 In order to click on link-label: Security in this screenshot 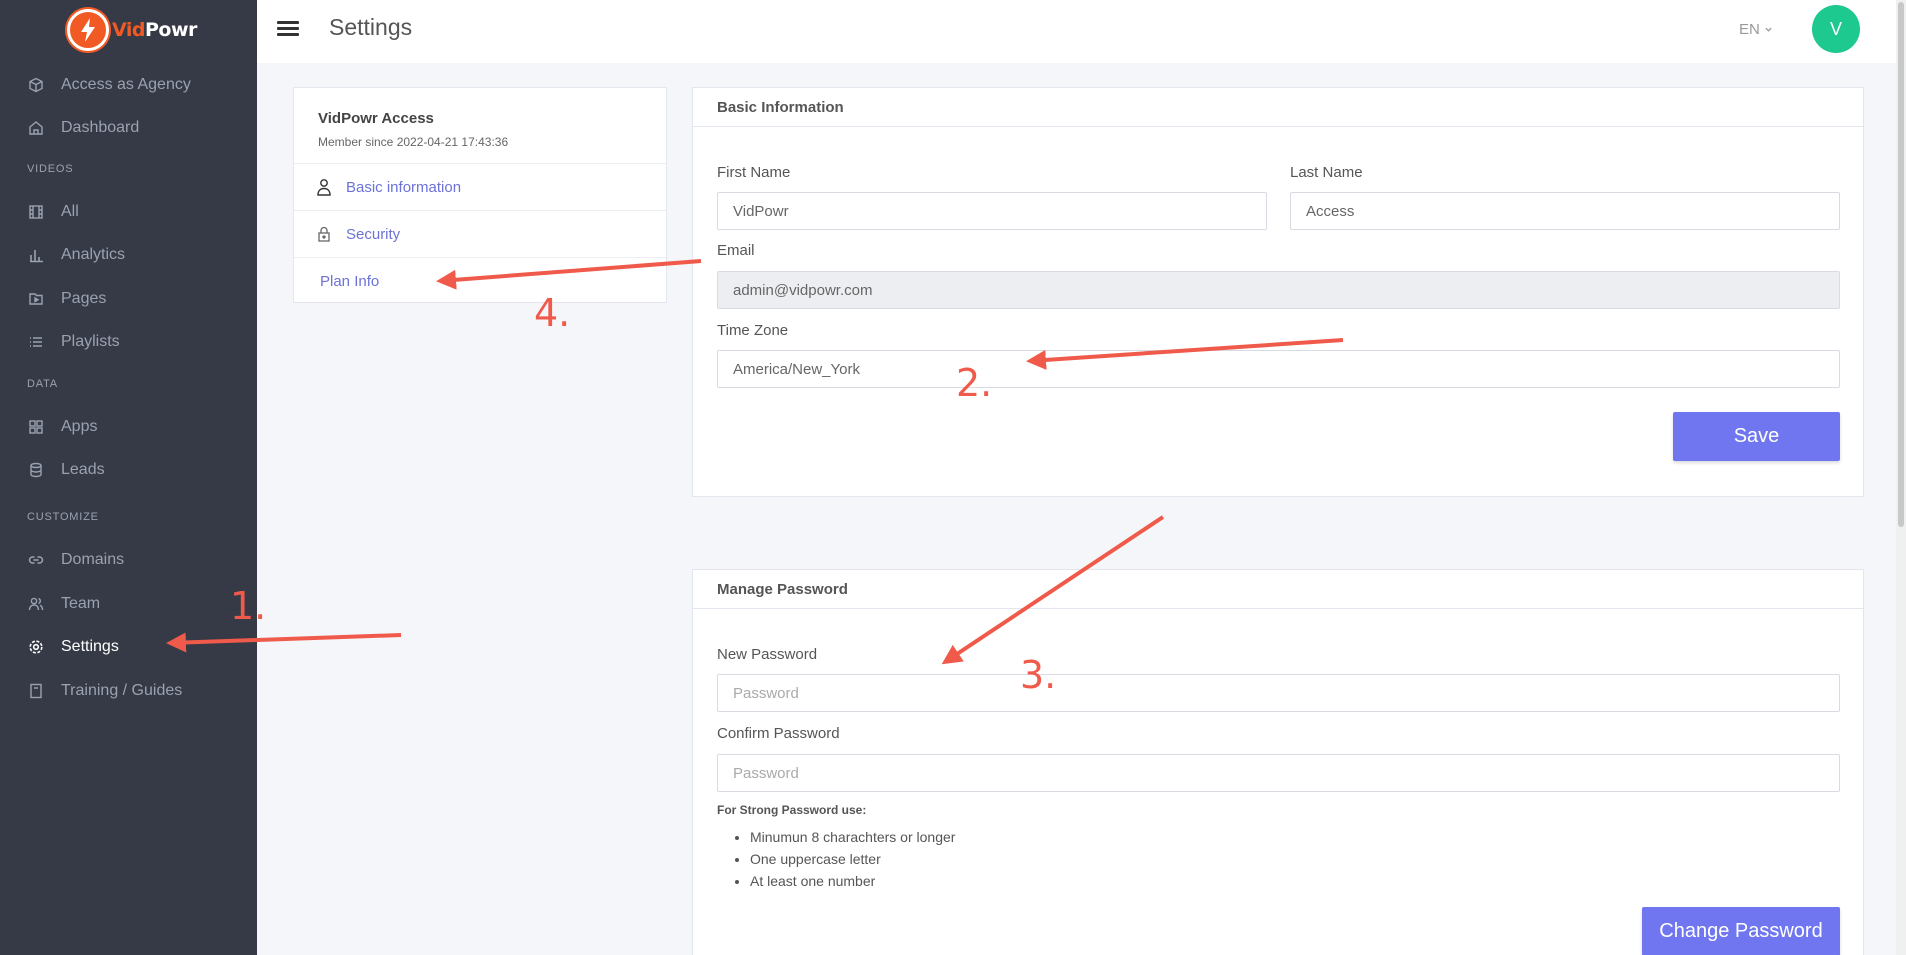, I will do `click(373, 234)`.